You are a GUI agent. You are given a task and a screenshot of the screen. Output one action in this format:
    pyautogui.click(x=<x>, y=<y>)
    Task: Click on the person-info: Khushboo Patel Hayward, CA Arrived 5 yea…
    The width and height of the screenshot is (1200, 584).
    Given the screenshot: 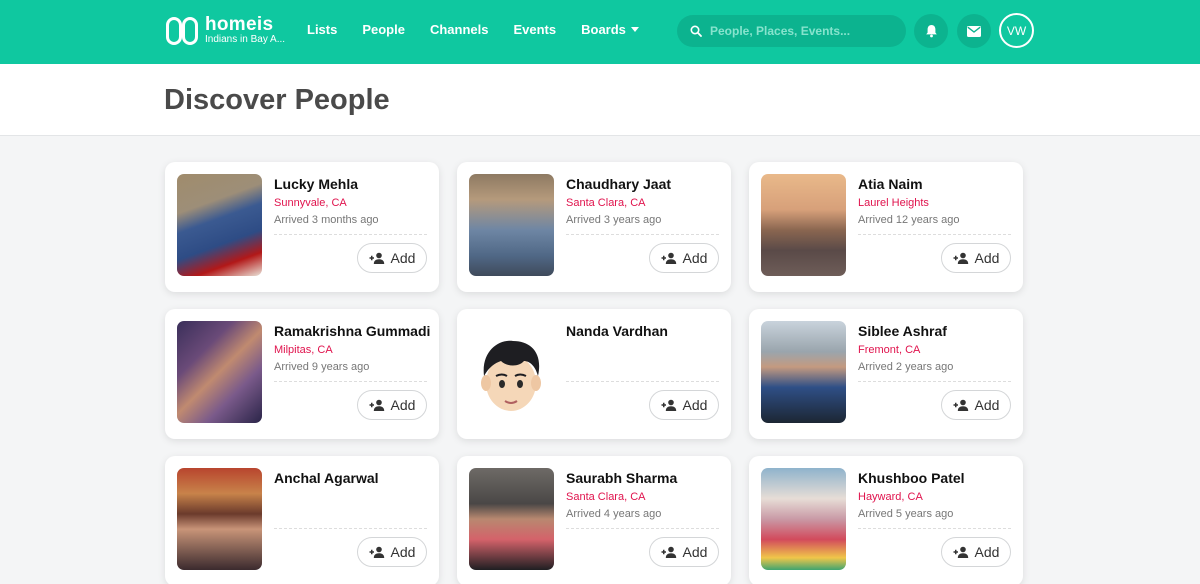 What is the action you would take?
    pyautogui.click(x=934, y=495)
    